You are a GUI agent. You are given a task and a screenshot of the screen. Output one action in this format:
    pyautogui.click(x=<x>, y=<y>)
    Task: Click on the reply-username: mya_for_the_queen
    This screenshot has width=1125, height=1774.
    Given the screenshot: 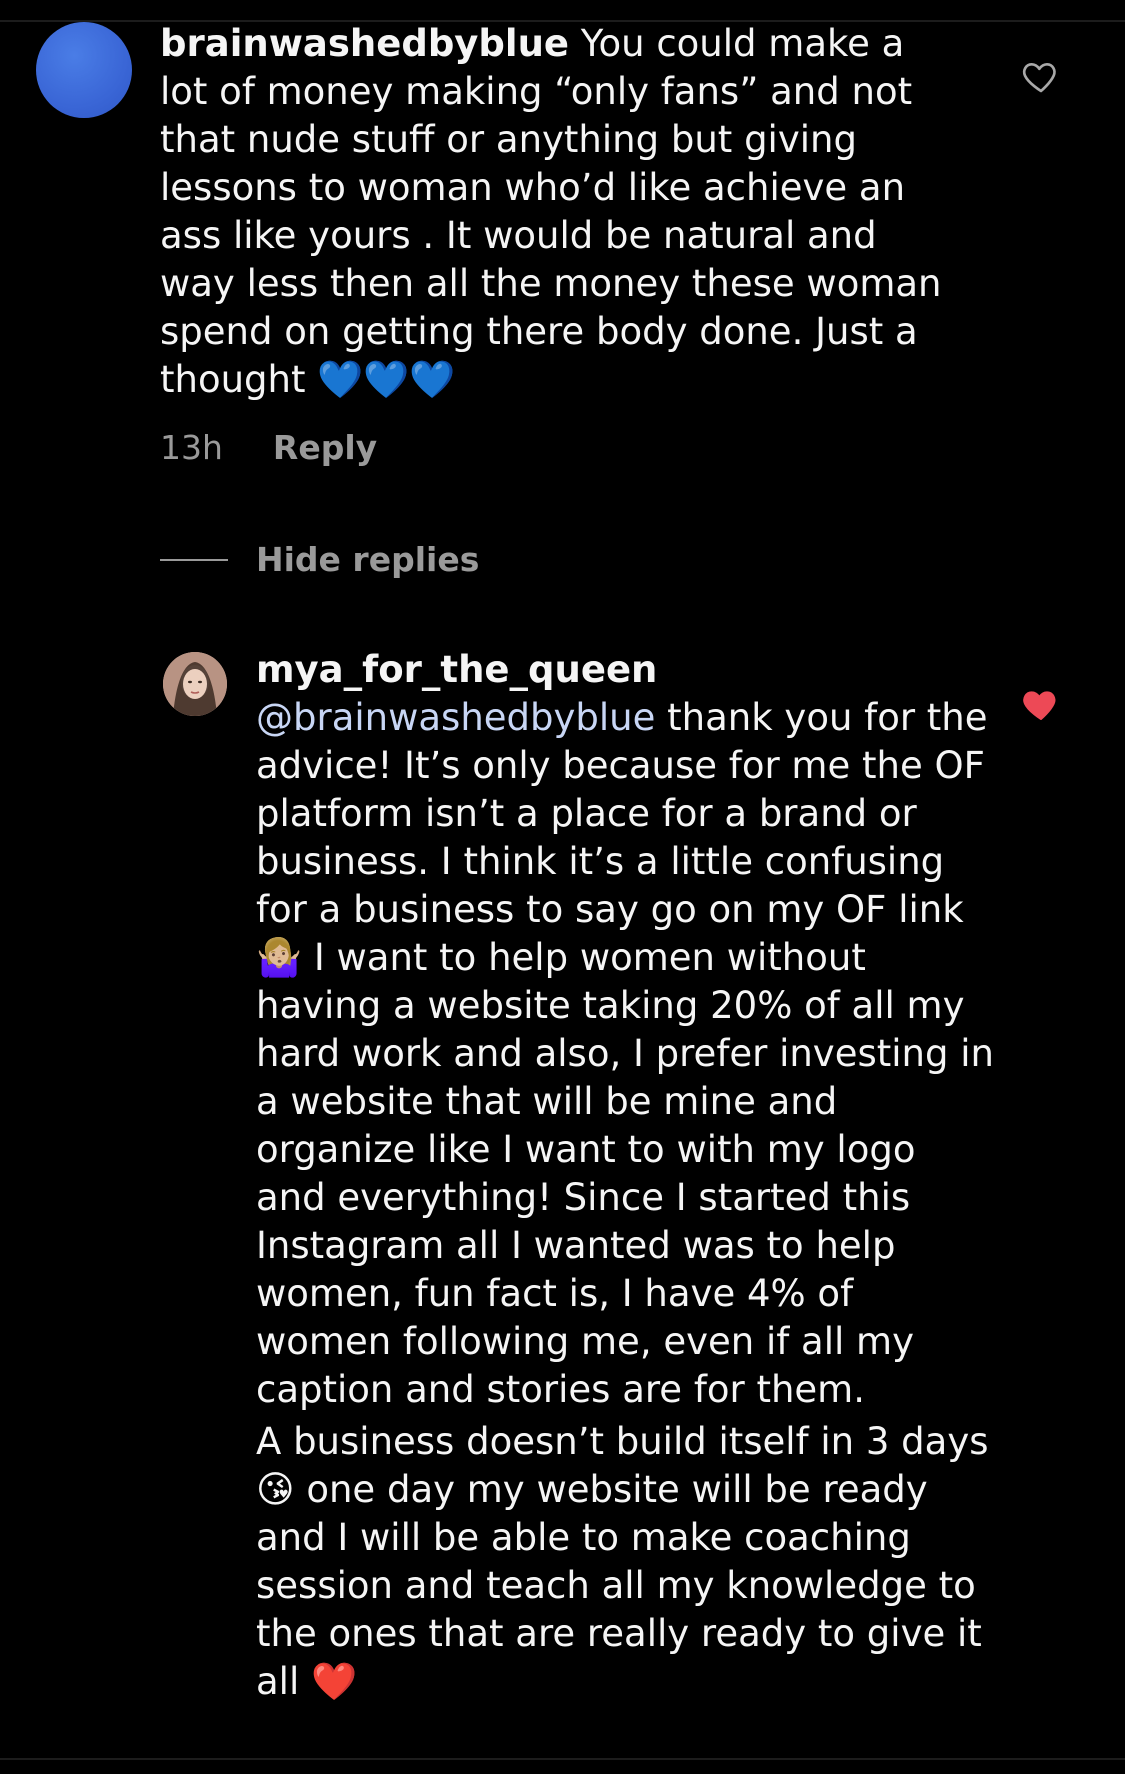 What is the action you would take?
    pyautogui.click(x=626, y=670)
    